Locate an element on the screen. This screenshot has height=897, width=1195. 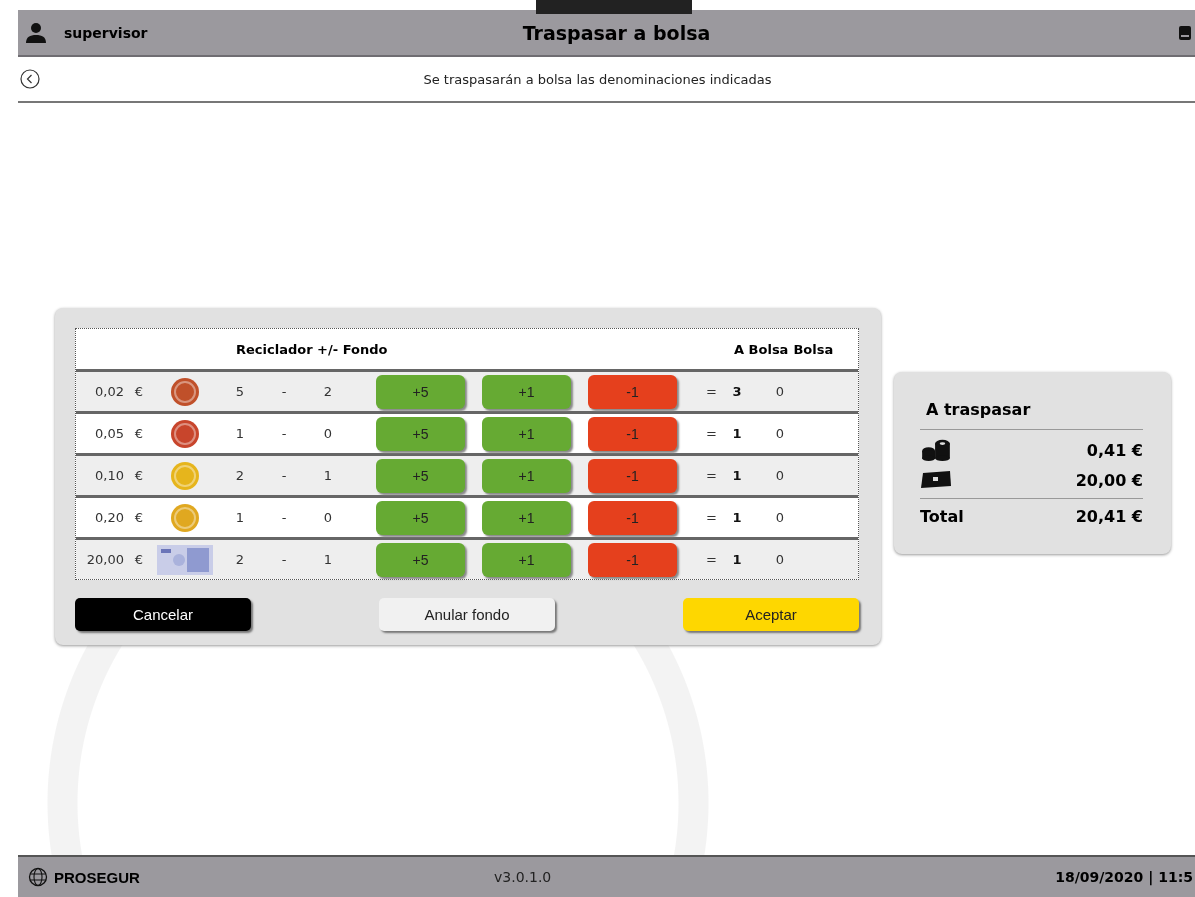
version-text: v3.0.1.0 is located at coordinates (523, 877).